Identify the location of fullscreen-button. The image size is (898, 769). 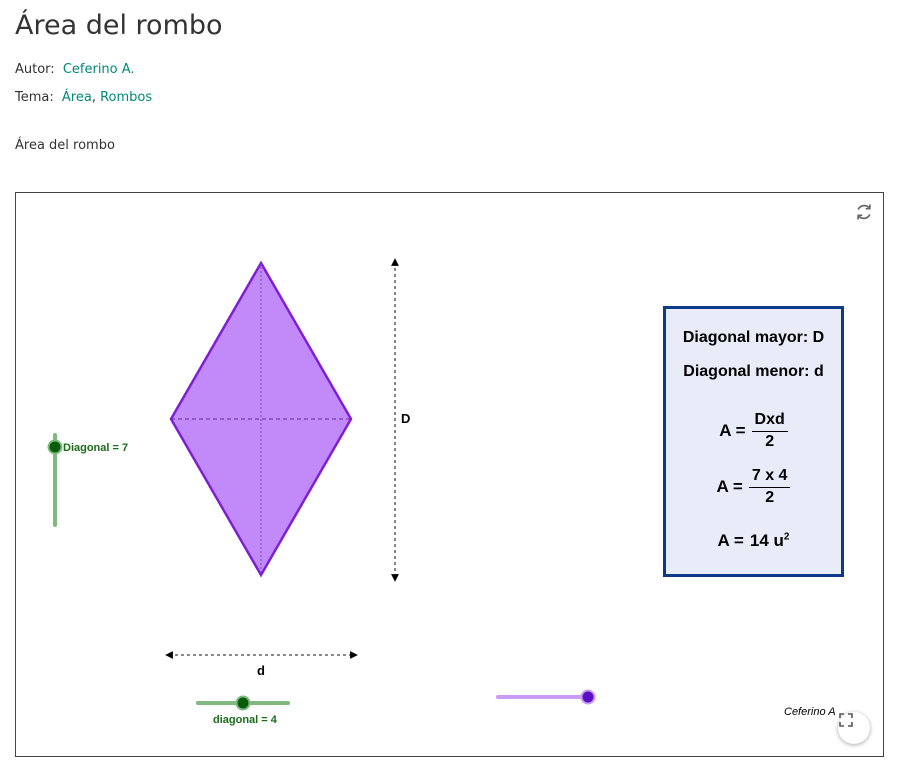
(854, 728).